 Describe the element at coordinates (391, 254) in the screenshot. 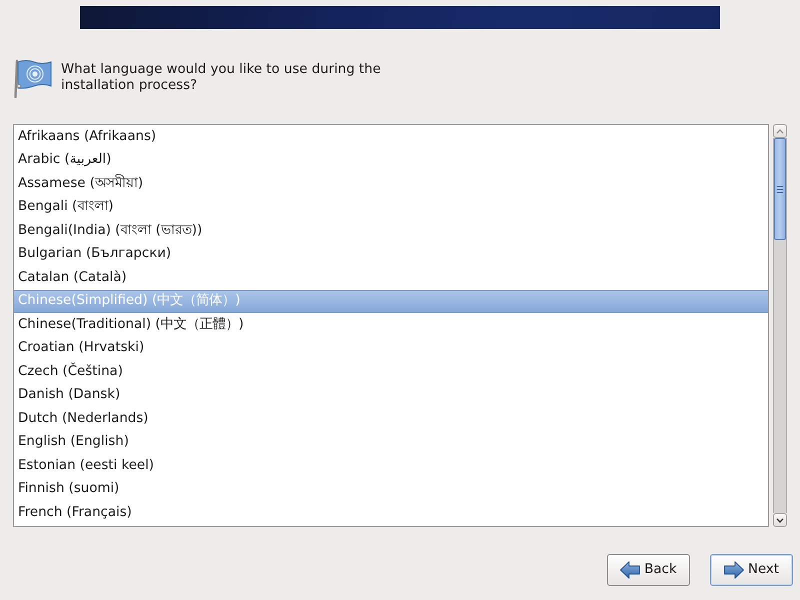

I see `language-item: Bulgarian (Български)` at that location.